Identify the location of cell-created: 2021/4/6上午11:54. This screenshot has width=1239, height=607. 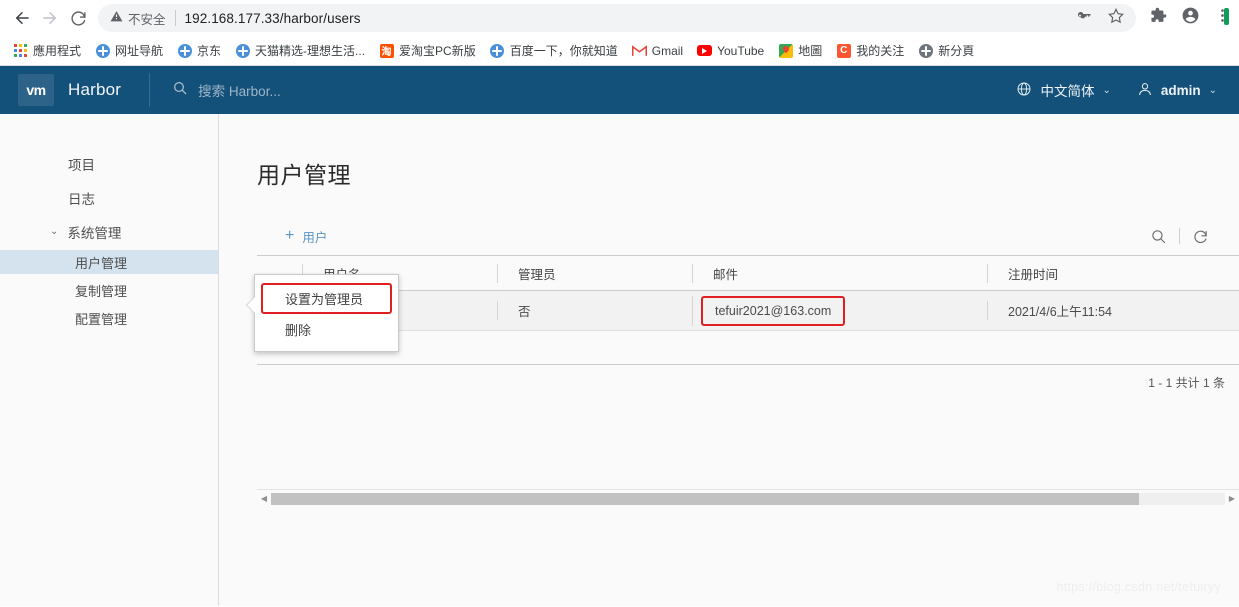
(1112, 310).